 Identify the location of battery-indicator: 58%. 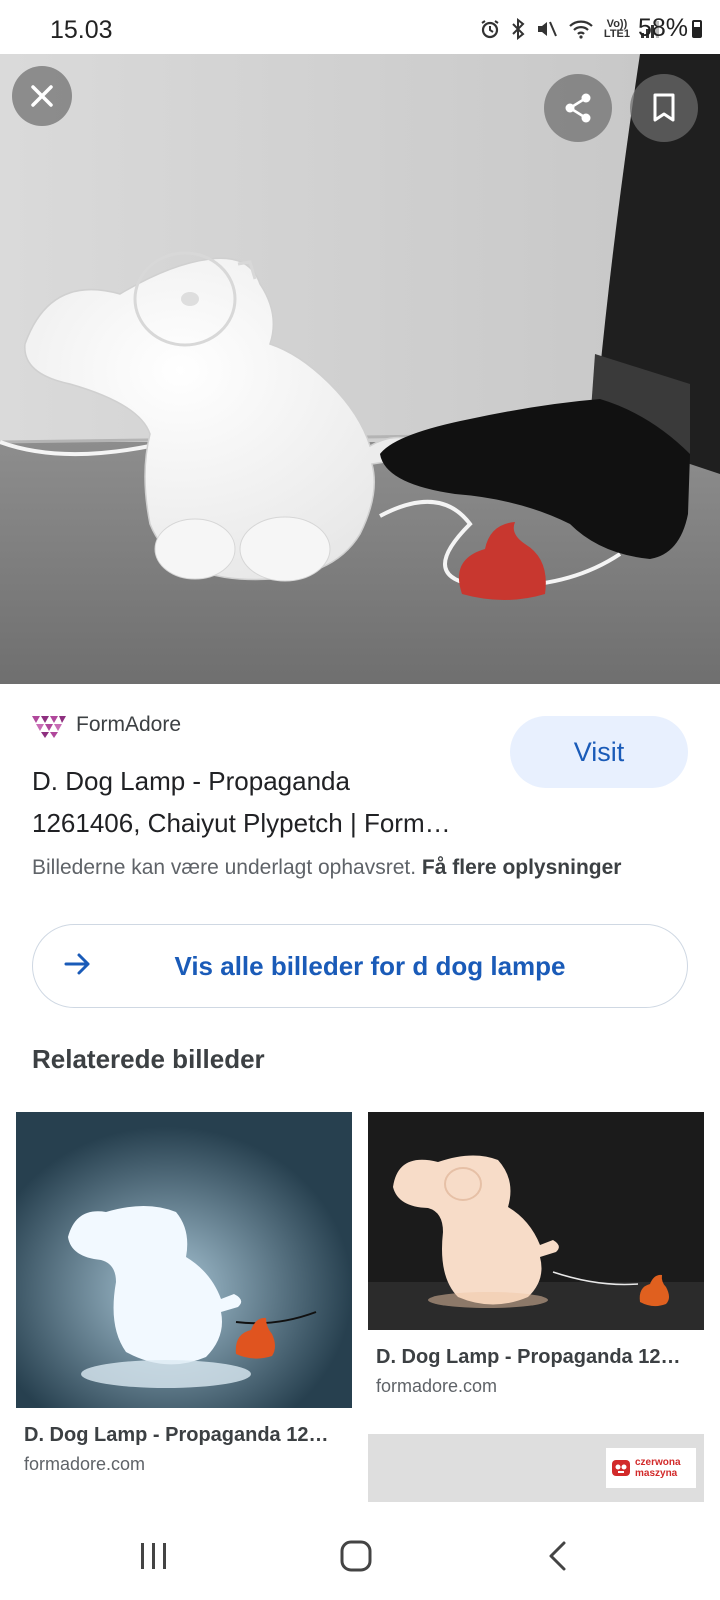
(670, 28).